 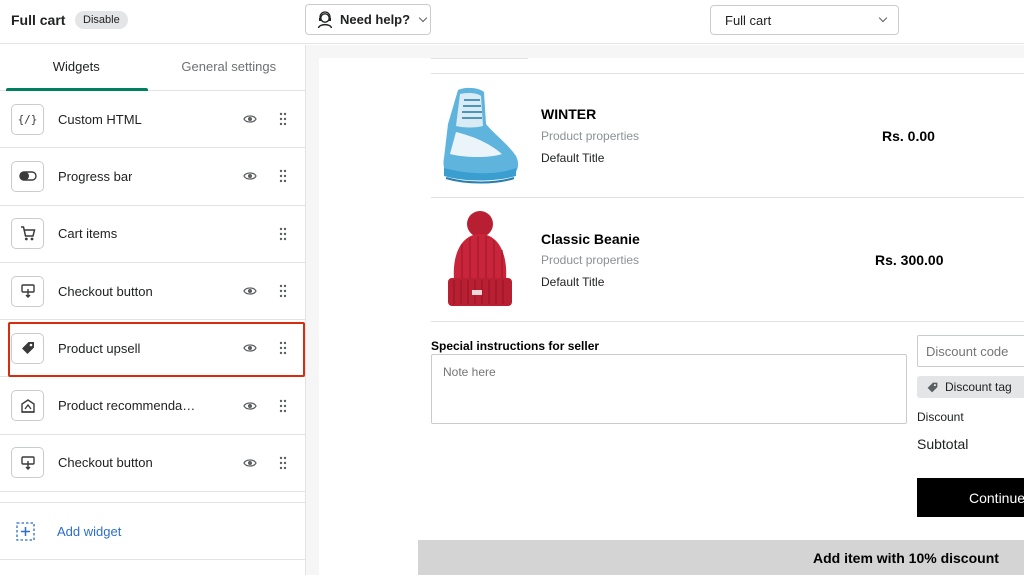 I want to click on widget-label: Product upsell, so click(x=99, y=348).